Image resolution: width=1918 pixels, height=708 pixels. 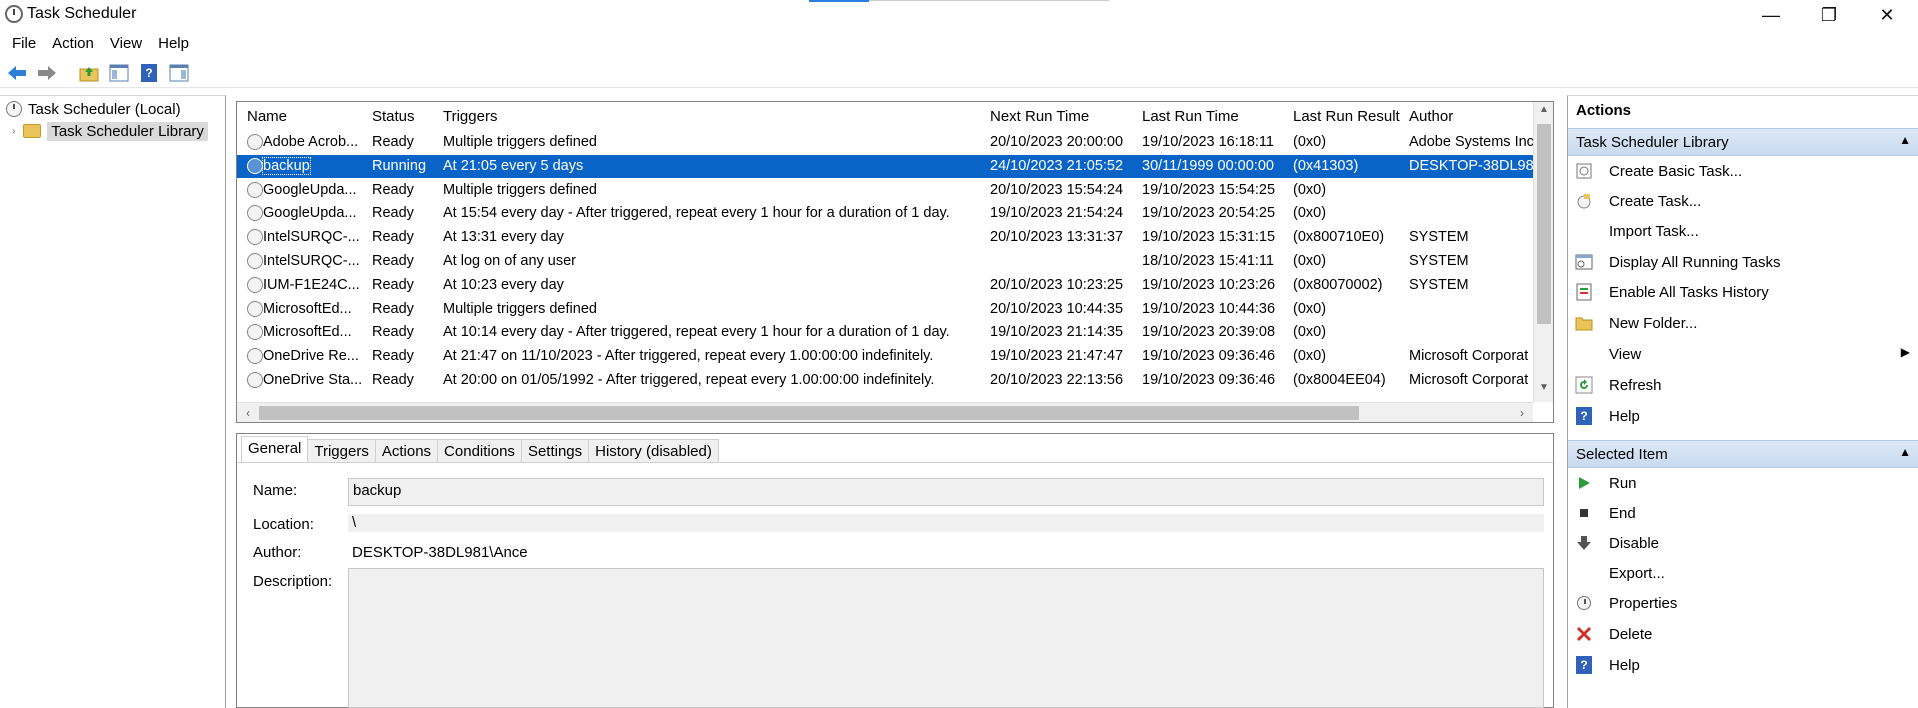 What do you see at coordinates (1057, 165) in the screenshot?
I see `cell-next-run-time: 24/10/2023 21:05:52` at bounding box center [1057, 165].